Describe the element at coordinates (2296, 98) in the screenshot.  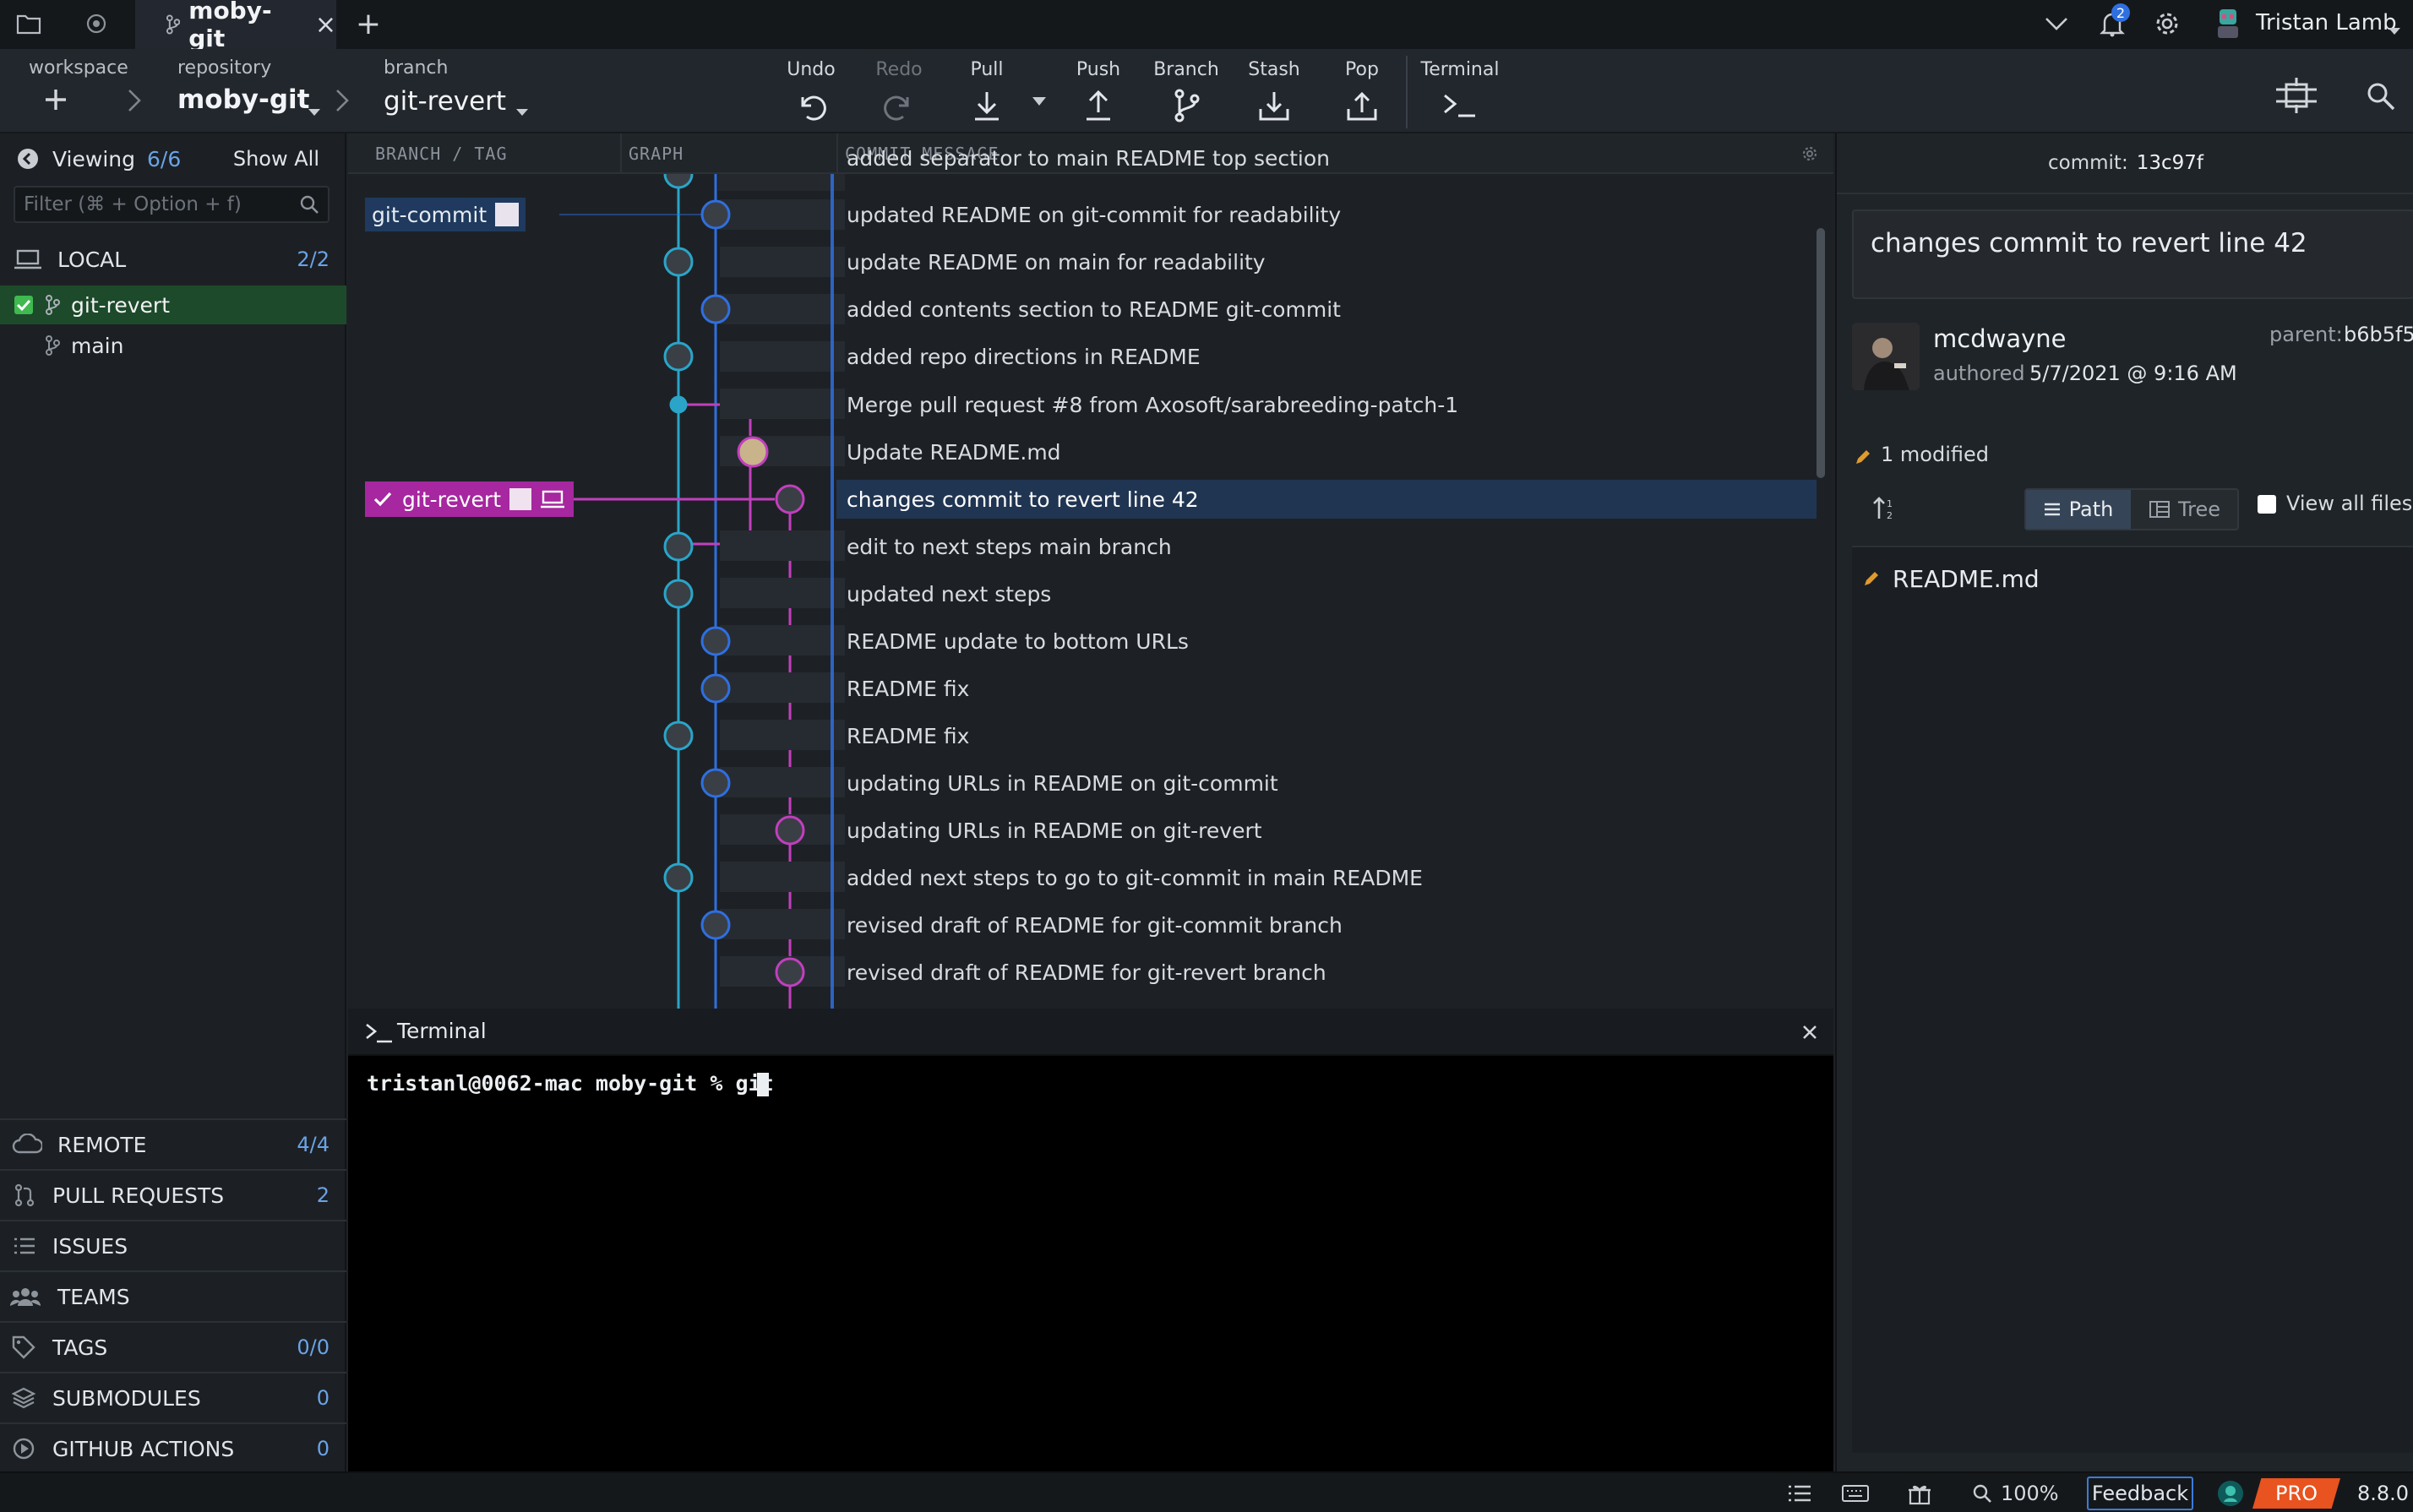
I see `layout-toggle-icon` at that location.